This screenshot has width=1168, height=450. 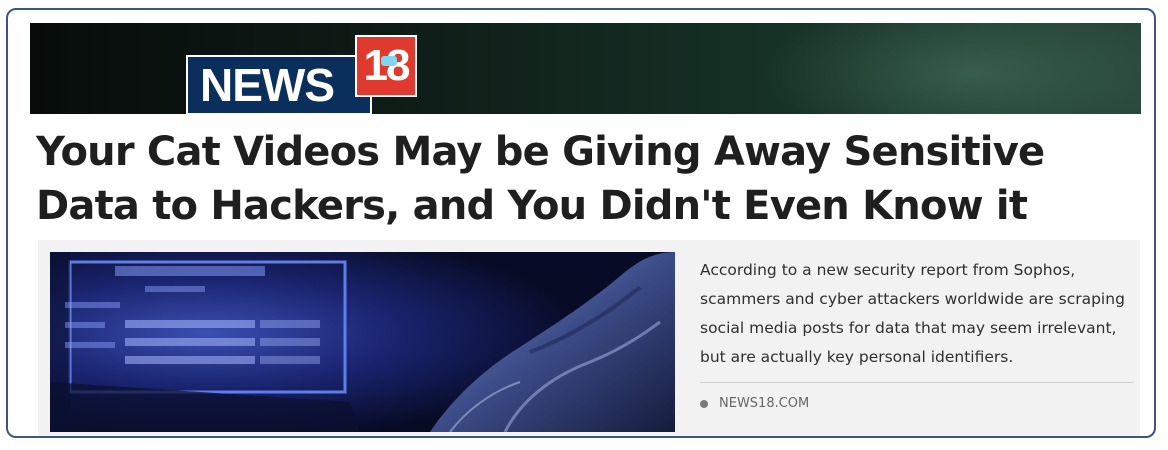 I want to click on logo-word: NEWS, so click(x=267, y=85).